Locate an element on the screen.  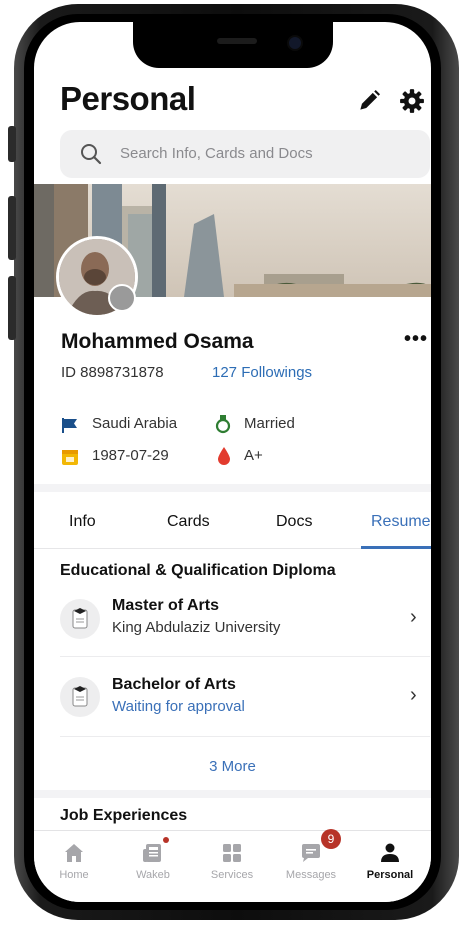
tab-cards: Cards is located at coordinates (188, 522).